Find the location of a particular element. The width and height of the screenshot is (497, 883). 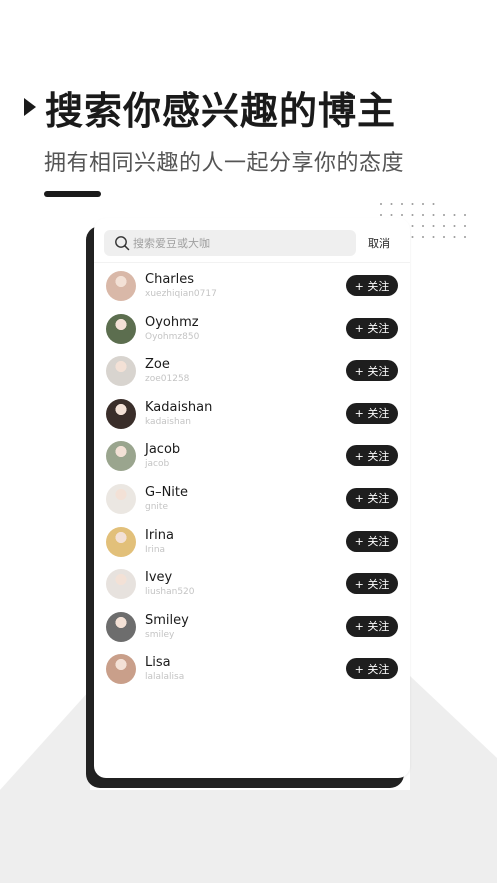

user-row: Jacob jacob + 关注 is located at coordinates (252, 457).